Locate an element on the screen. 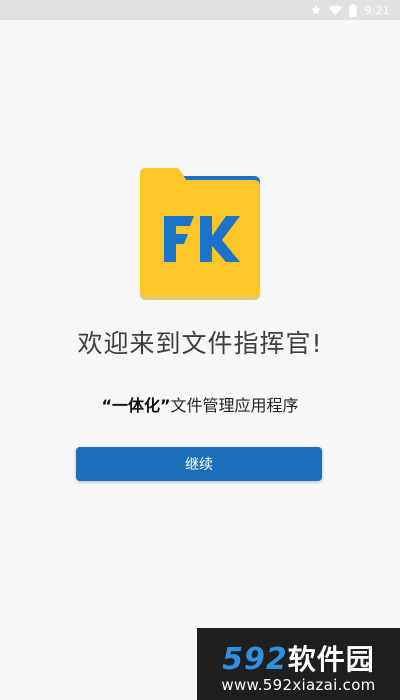  watermark-brand: 592软件园 is located at coordinates (298, 658).